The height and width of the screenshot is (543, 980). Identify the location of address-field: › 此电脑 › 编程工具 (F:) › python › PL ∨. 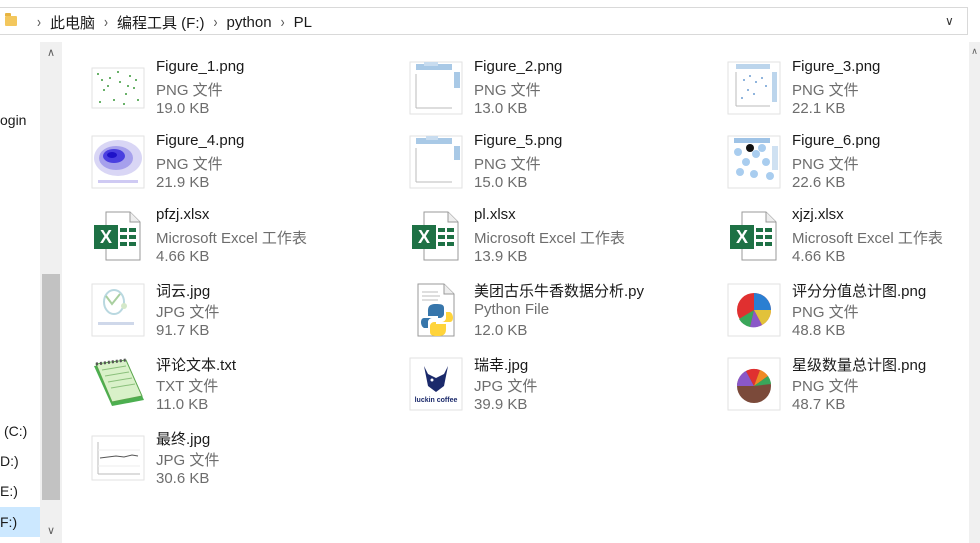
(484, 21).